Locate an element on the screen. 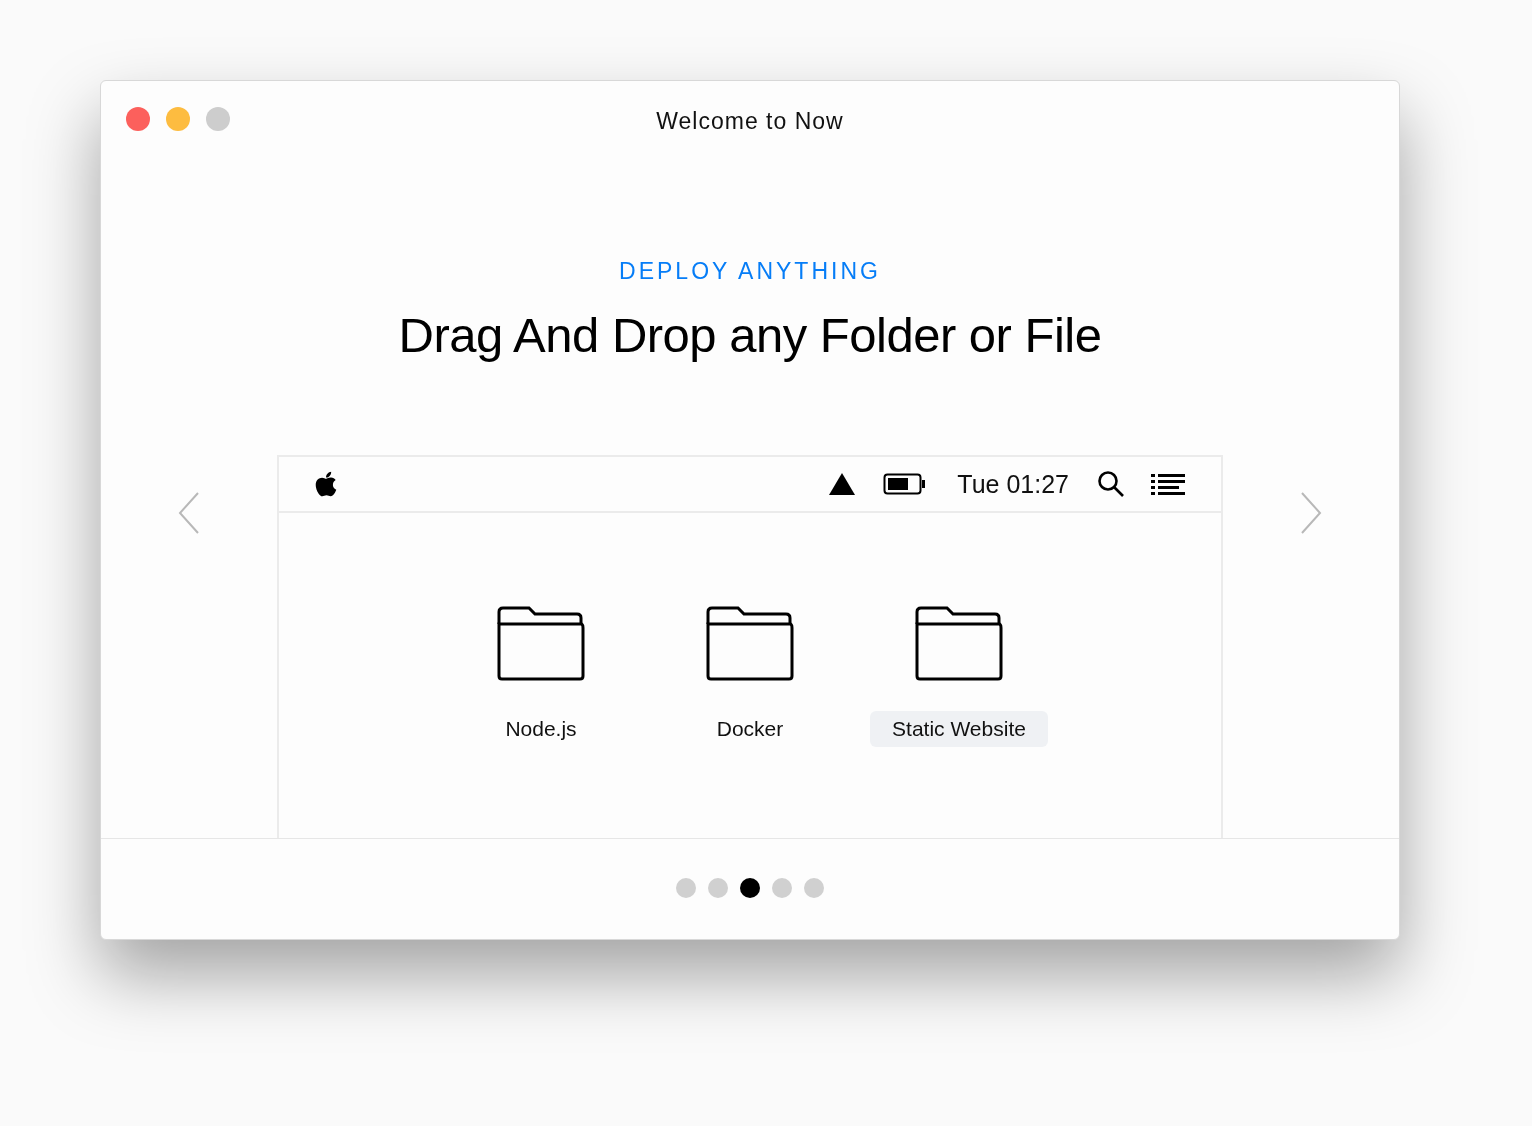 Image resolution: width=1532 pixels, height=1126 pixels. triangle-icon is located at coordinates (842, 484).